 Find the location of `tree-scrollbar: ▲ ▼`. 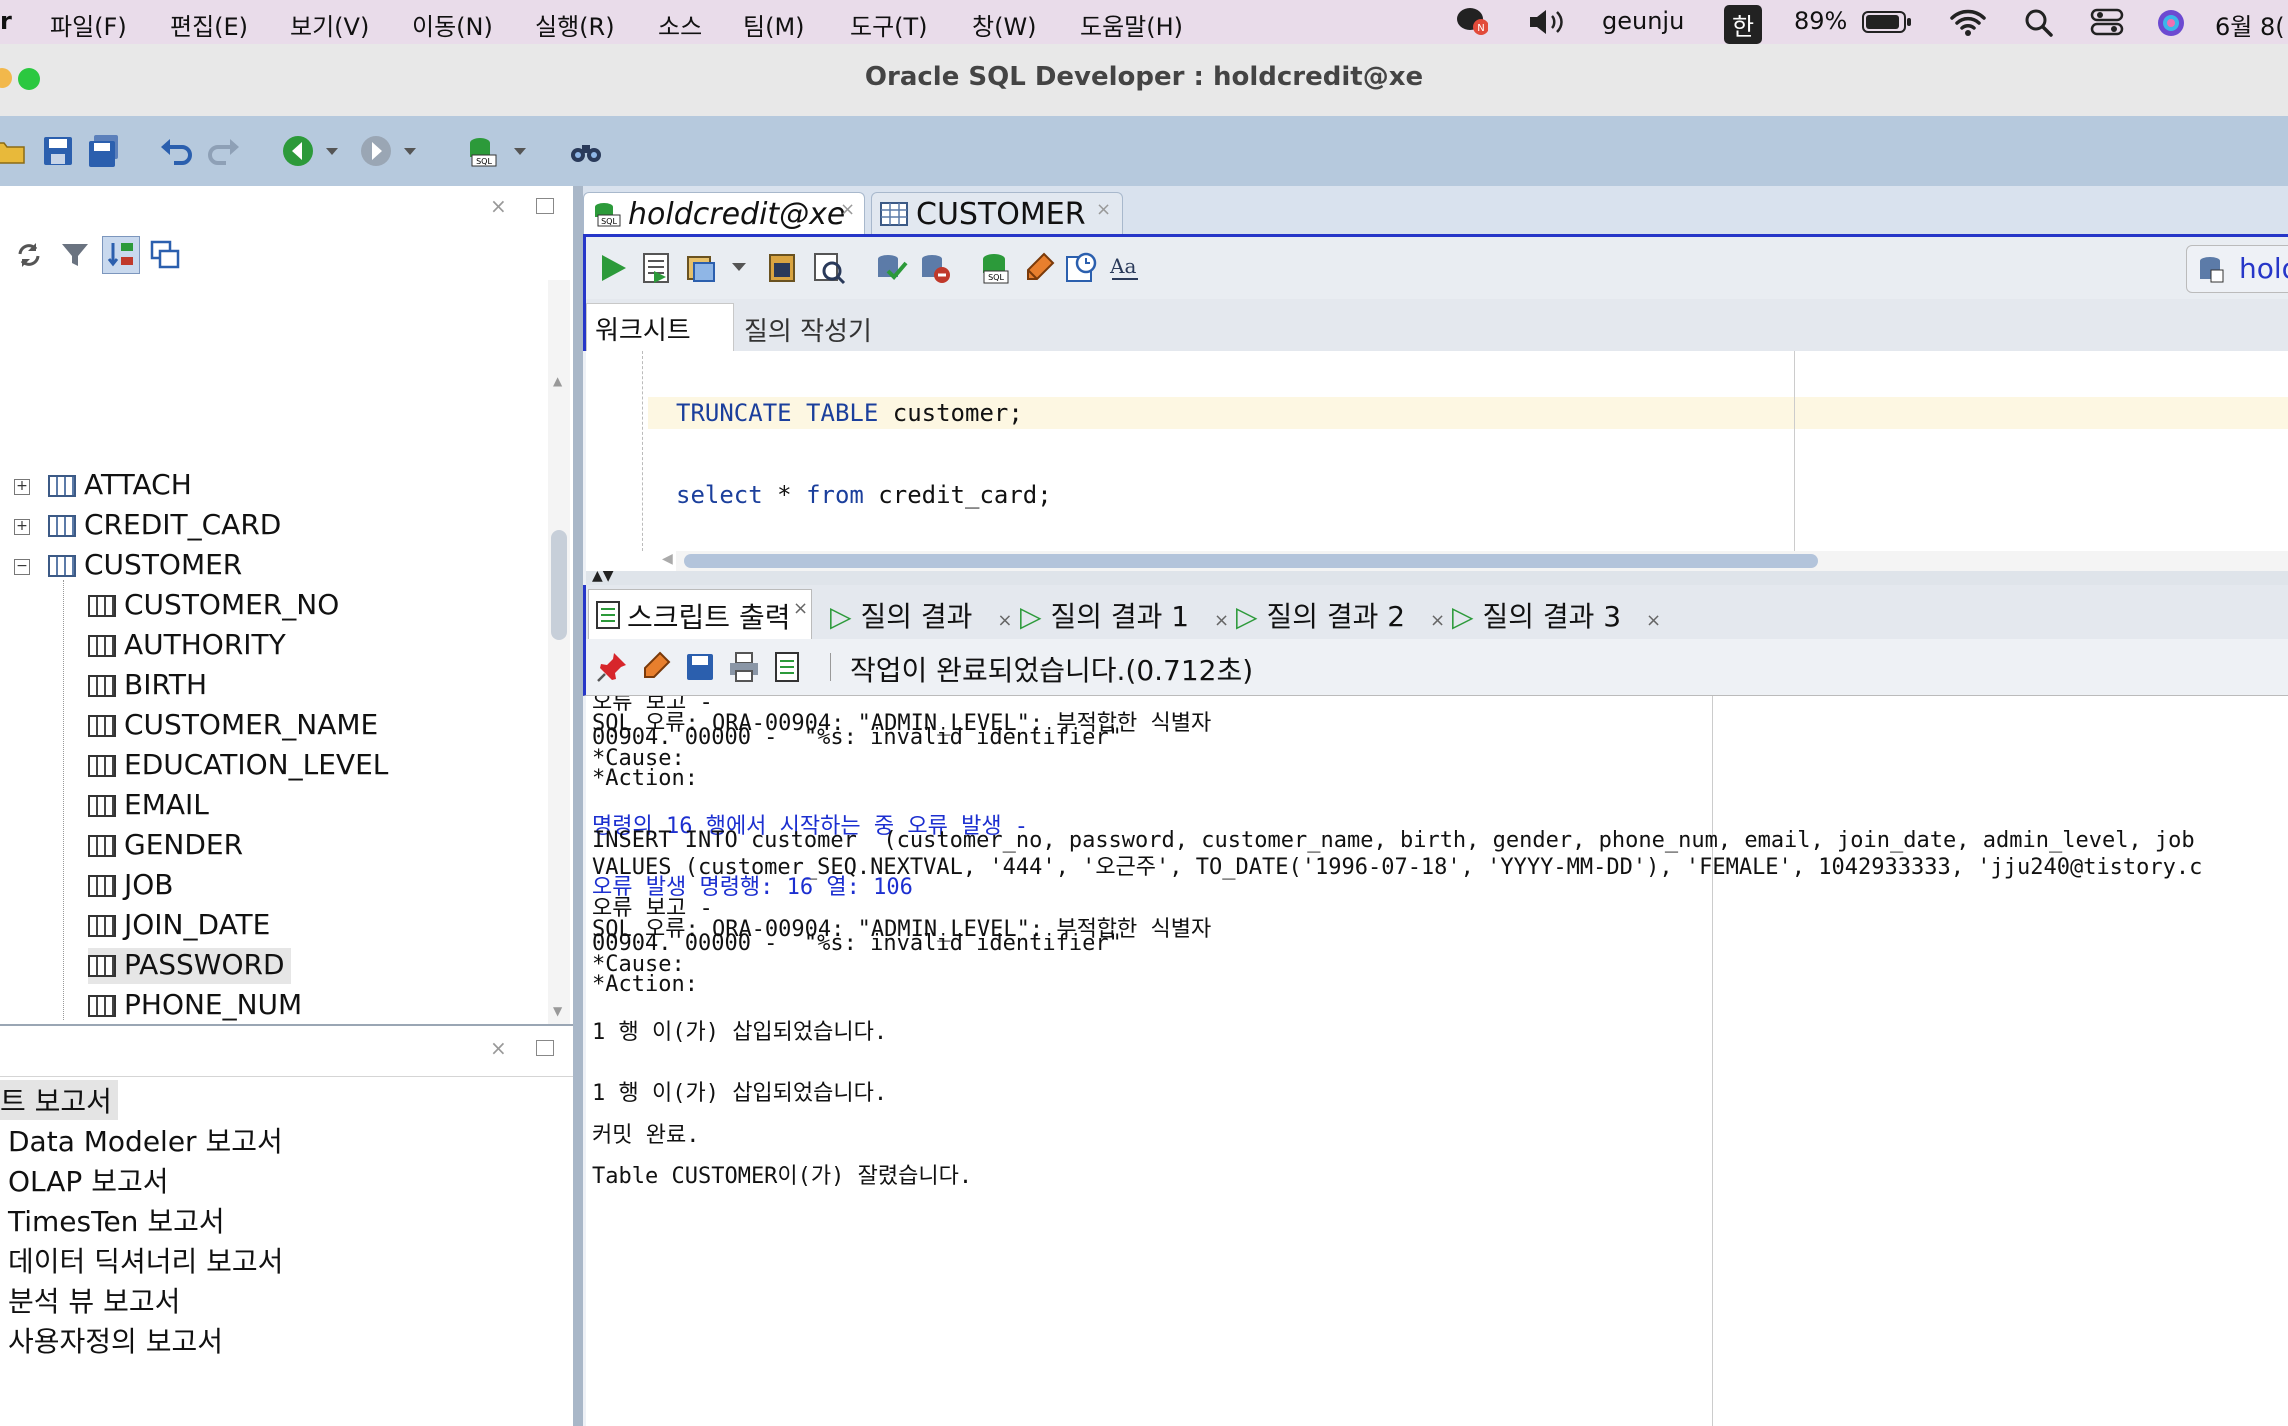

tree-scrollbar: ▲ ▼ is located at coordinates (559, 652).